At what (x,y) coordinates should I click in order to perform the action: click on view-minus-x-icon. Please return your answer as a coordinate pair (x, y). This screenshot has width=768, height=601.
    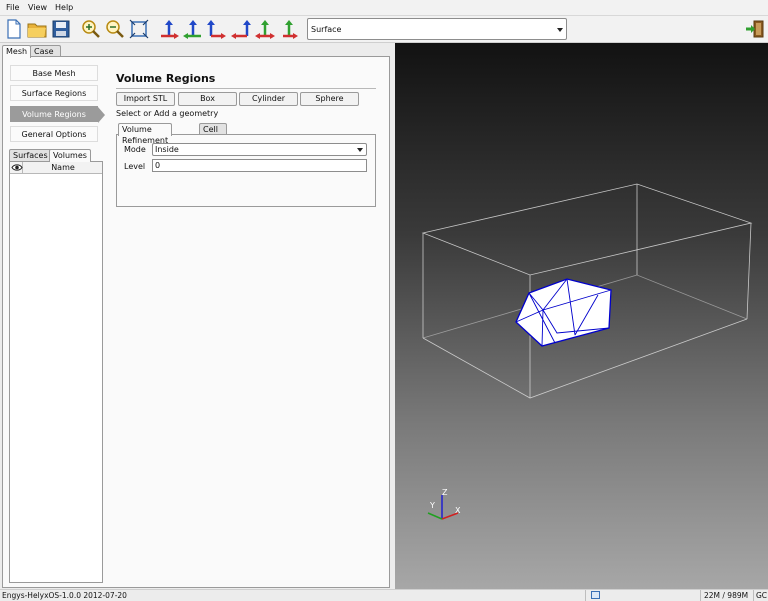
    Looking at the image, I should click on (193, 29).